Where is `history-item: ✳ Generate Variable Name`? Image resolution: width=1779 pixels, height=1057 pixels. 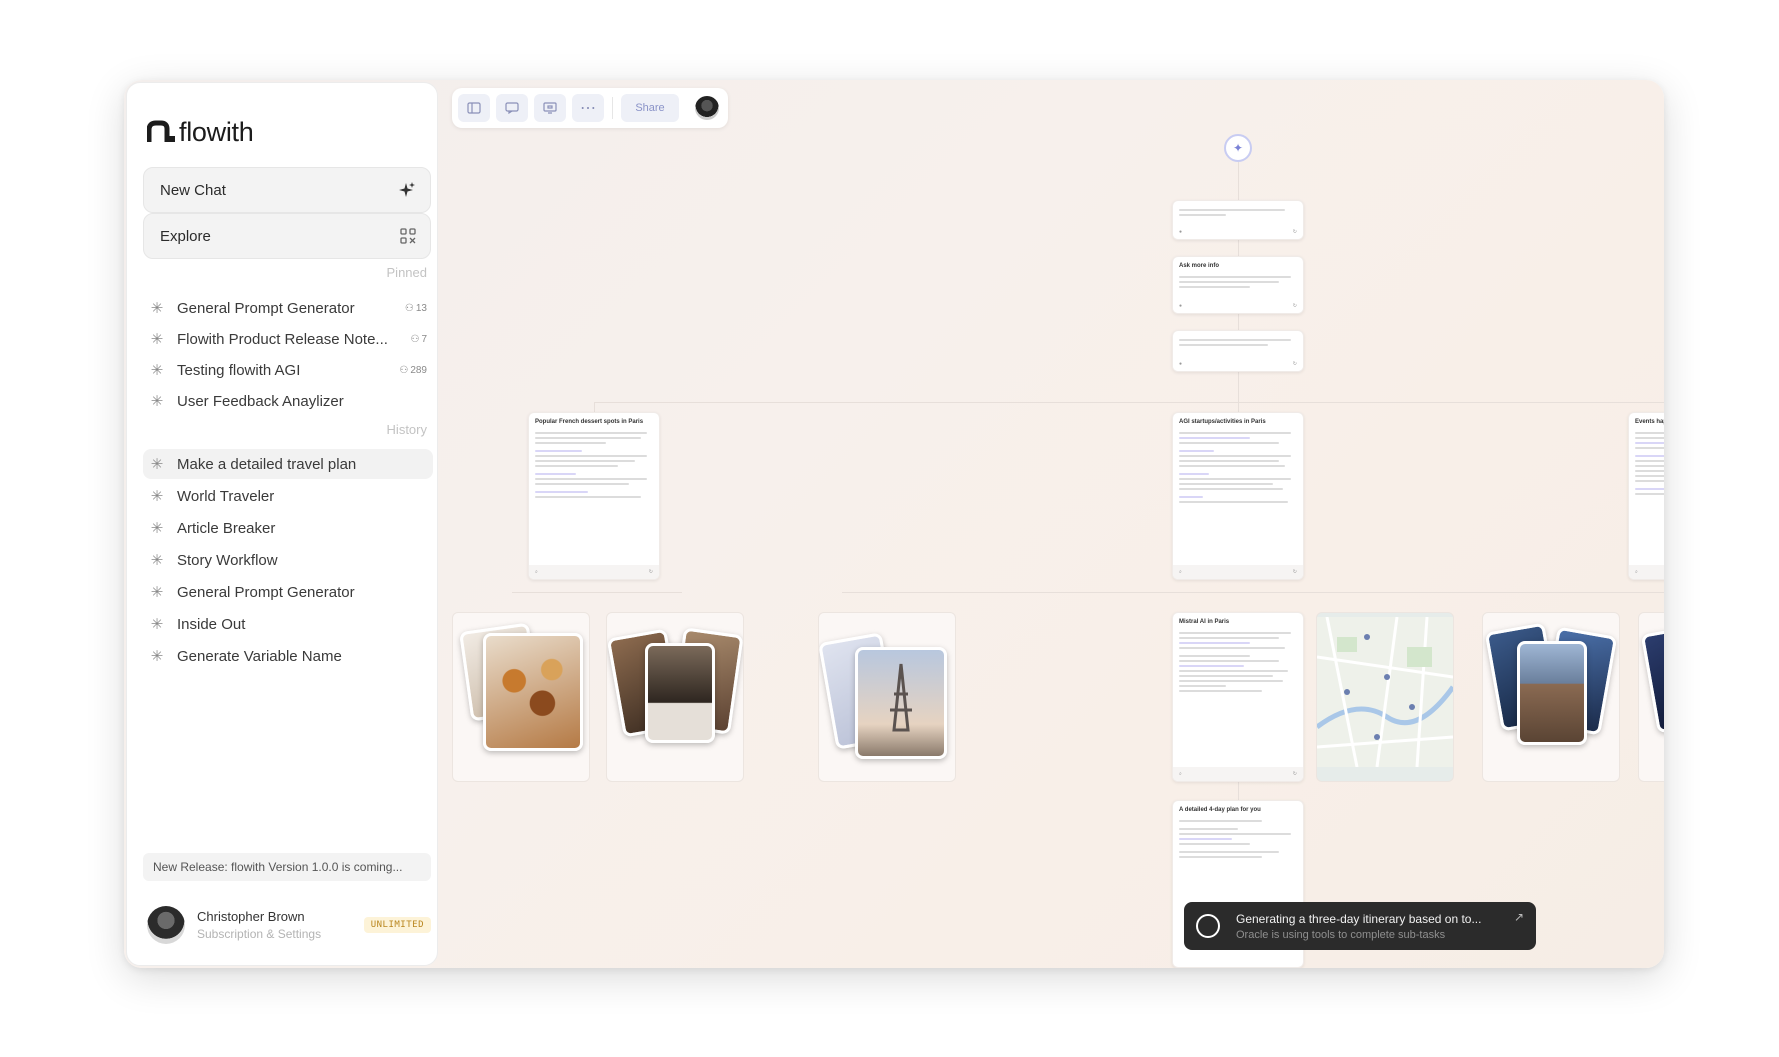
history-item: ✳ Generate Variable Name is located at coordinates (288, 656).